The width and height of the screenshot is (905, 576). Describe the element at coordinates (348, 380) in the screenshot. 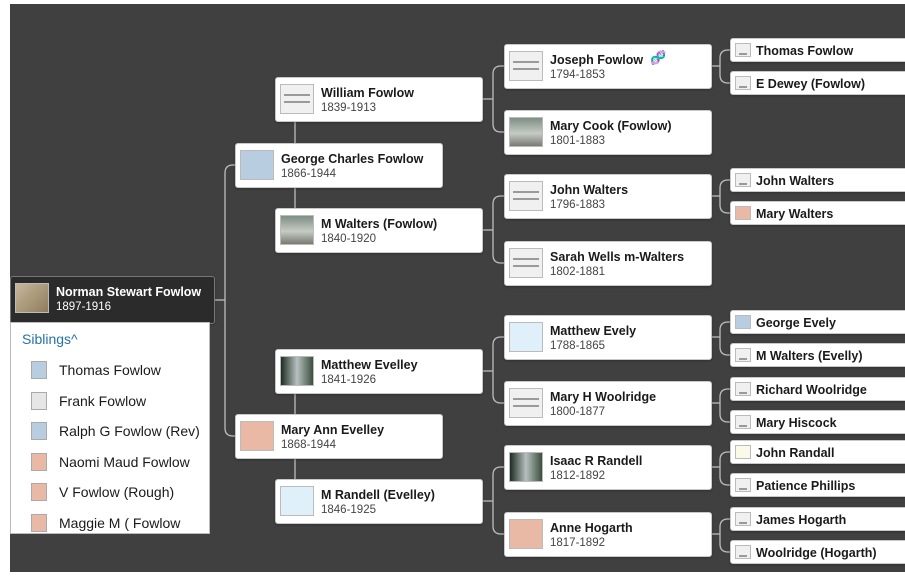

I see `maternal-grandfather-dates: 1841-1926` at that location.